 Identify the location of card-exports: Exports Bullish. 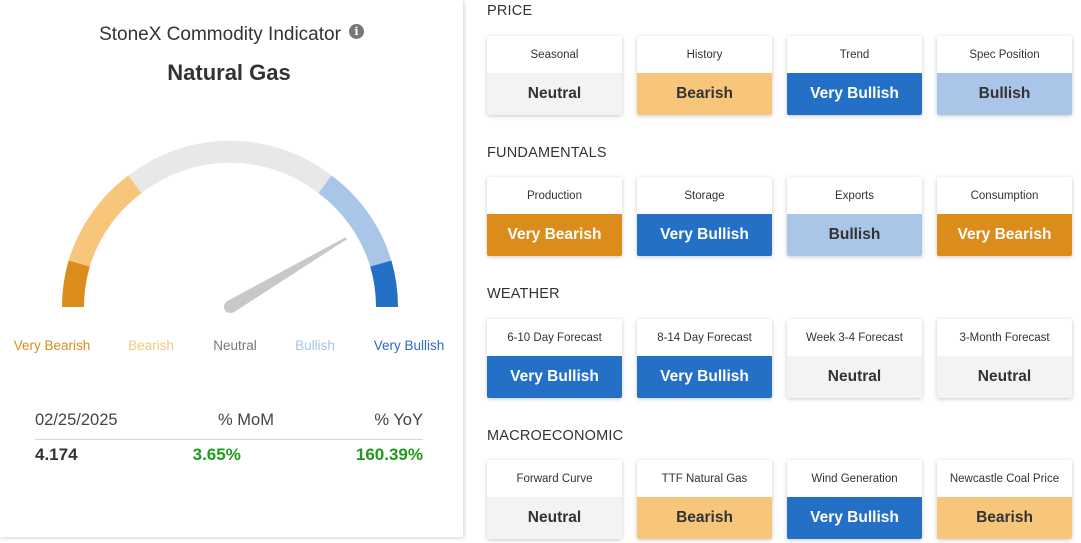
(854, 216).